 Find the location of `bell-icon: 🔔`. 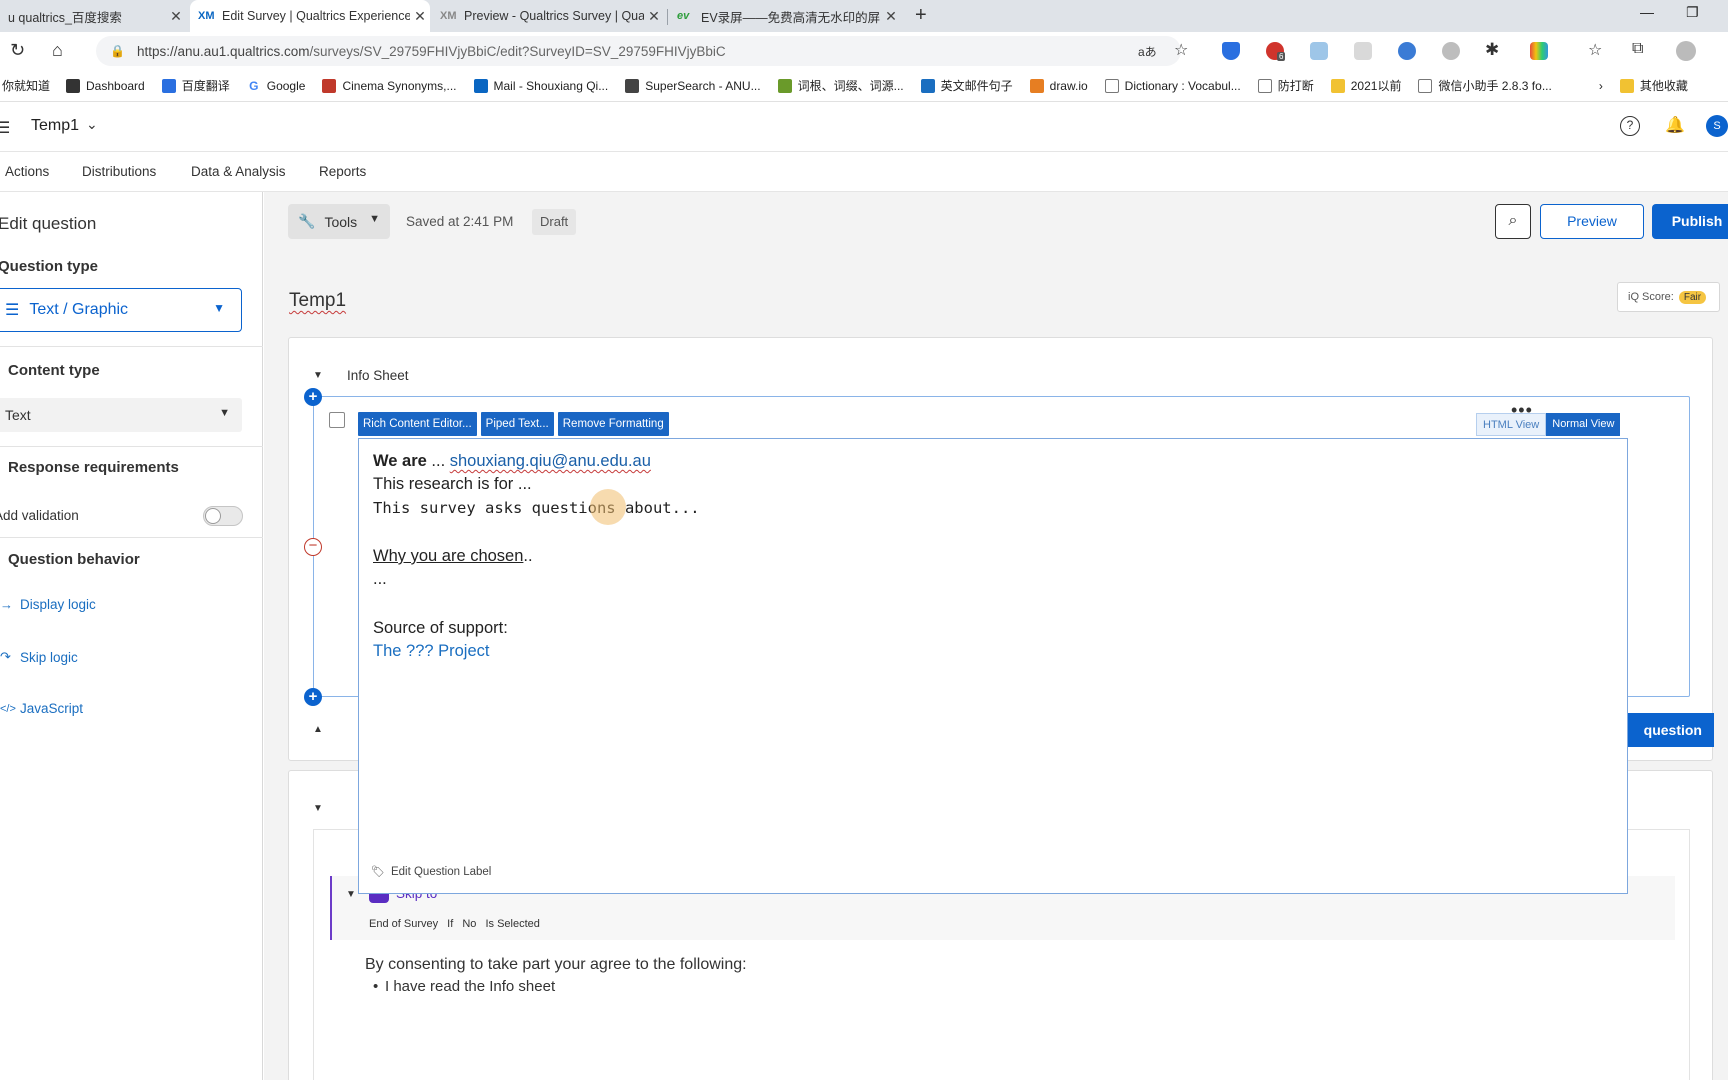

bell-icon: 🔔 is located at coordinates (1675, 125).